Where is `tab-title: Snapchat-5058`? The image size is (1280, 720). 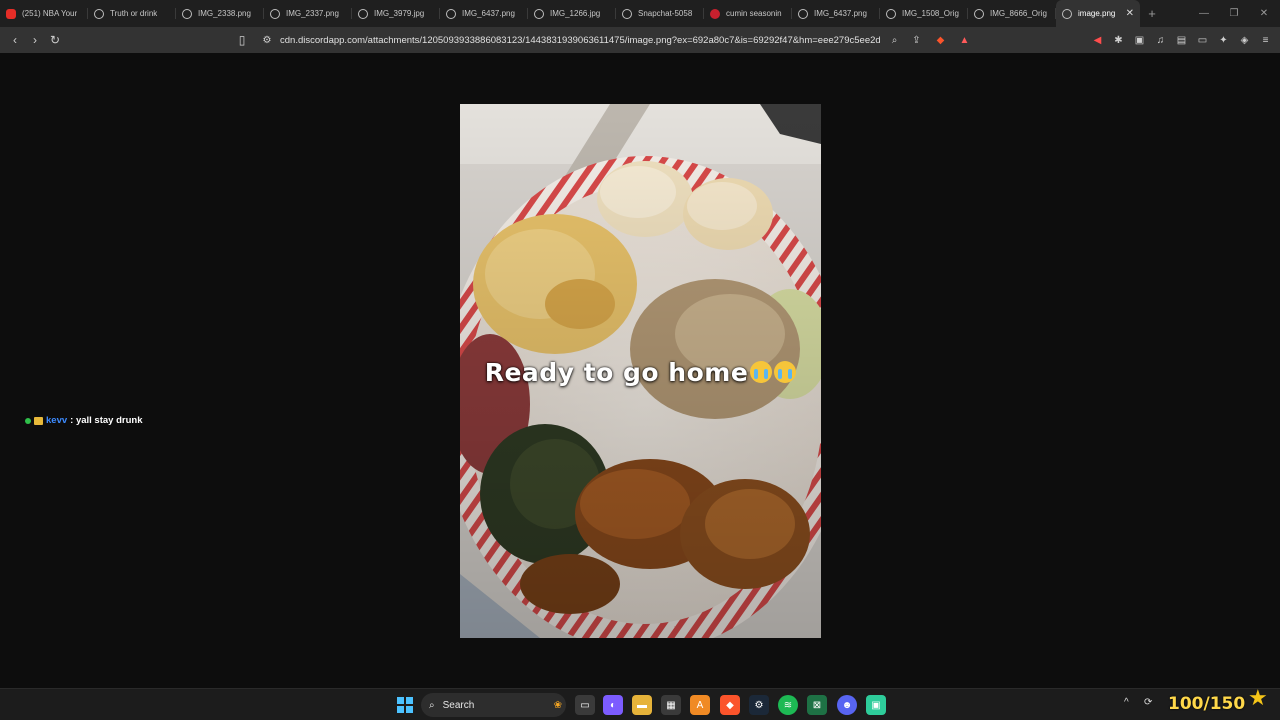
tab-title: Snapchat-5058 is located at coordinates (665, 13).